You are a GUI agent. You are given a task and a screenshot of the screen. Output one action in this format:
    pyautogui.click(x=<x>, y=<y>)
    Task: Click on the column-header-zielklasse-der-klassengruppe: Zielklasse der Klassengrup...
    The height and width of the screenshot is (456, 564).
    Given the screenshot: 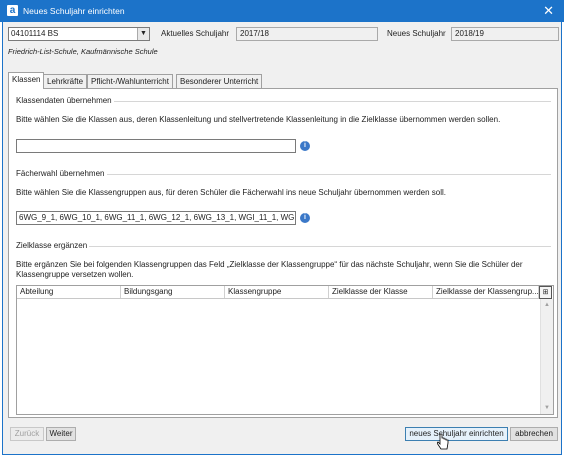 What is the action you would take?
    pyautogui.click(x=486, y=292)
    